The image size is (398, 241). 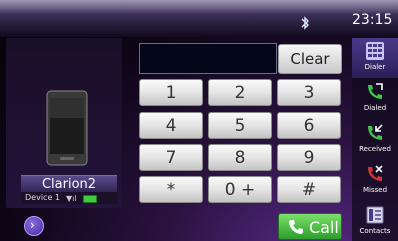 I want to click on keypad-icon, so click(x=375, y=51).